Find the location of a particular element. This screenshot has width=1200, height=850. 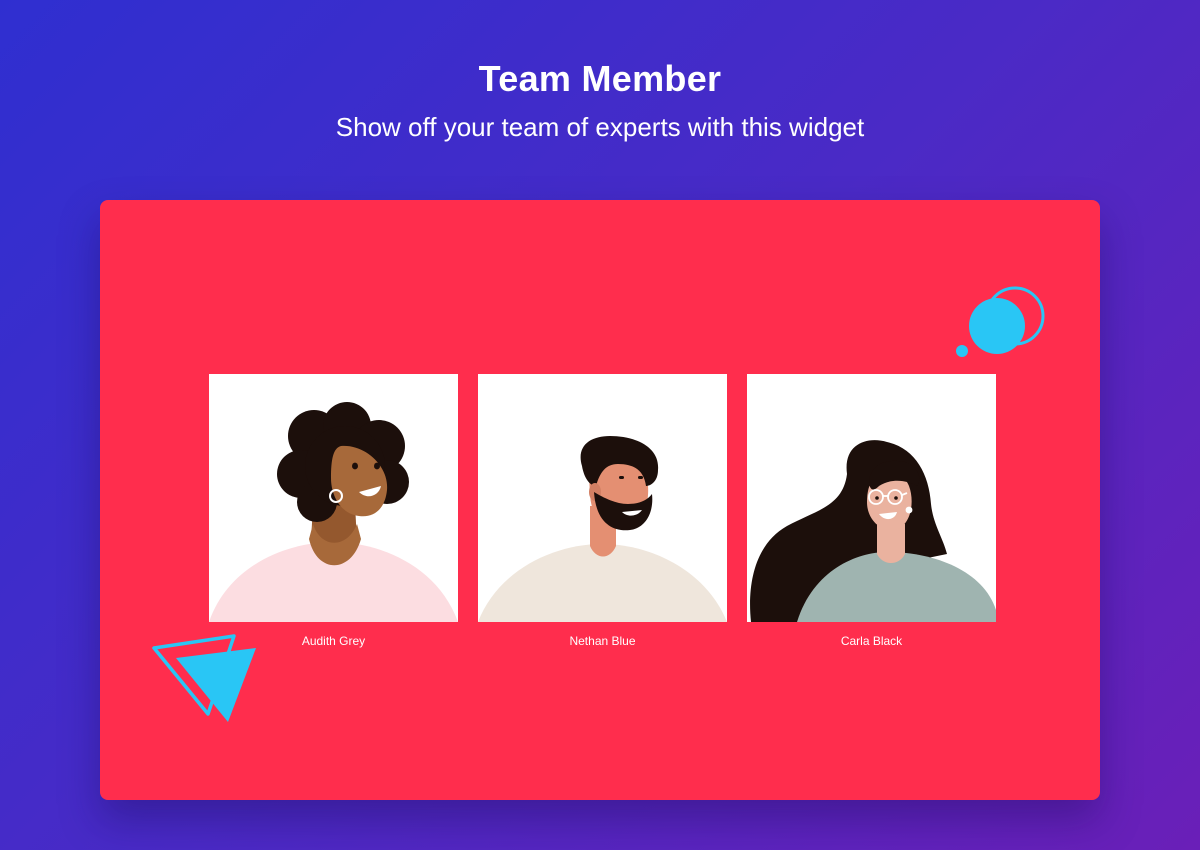

woman-curly-hair-portrait-icon is located at coordinates (333, 512).